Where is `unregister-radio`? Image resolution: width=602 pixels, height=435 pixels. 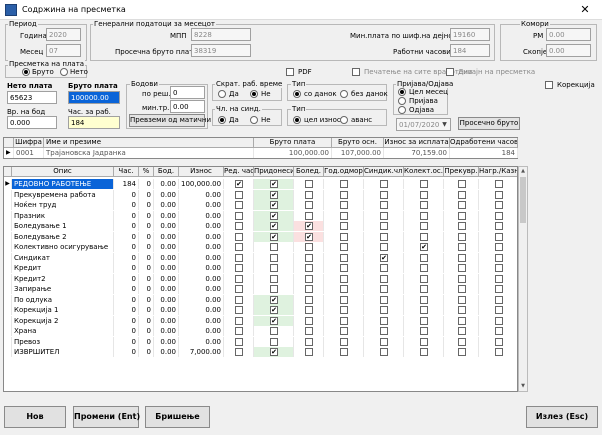 unregister-radio is located at coordinates (402, 110).